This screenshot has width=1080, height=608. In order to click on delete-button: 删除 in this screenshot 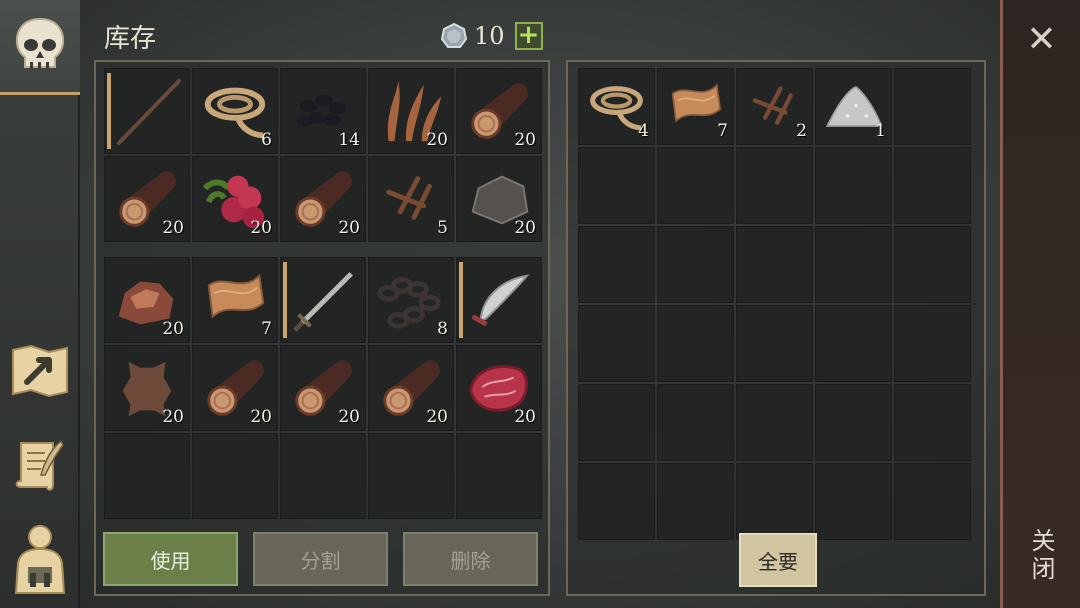, I will do `click(470, 559)`.